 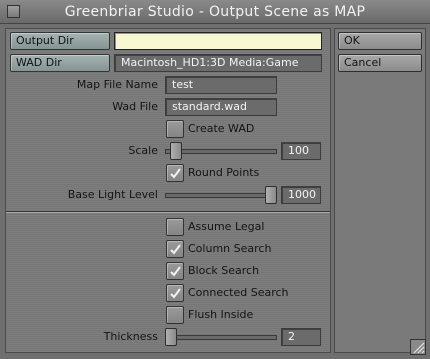 I want to click on title-bar: Greenbriar Studio - Output Scene as MAP, so click(x=215, y=12).